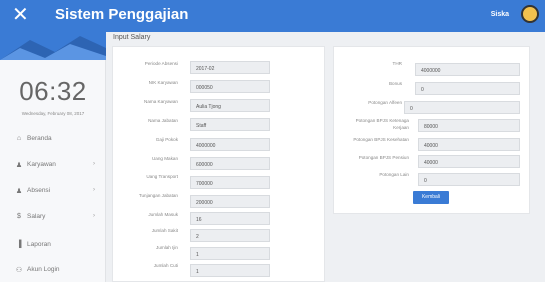 This screenshot has width=545, height=282. I want to click on sidebar-item-label: Karyawan, so click(41, 164).